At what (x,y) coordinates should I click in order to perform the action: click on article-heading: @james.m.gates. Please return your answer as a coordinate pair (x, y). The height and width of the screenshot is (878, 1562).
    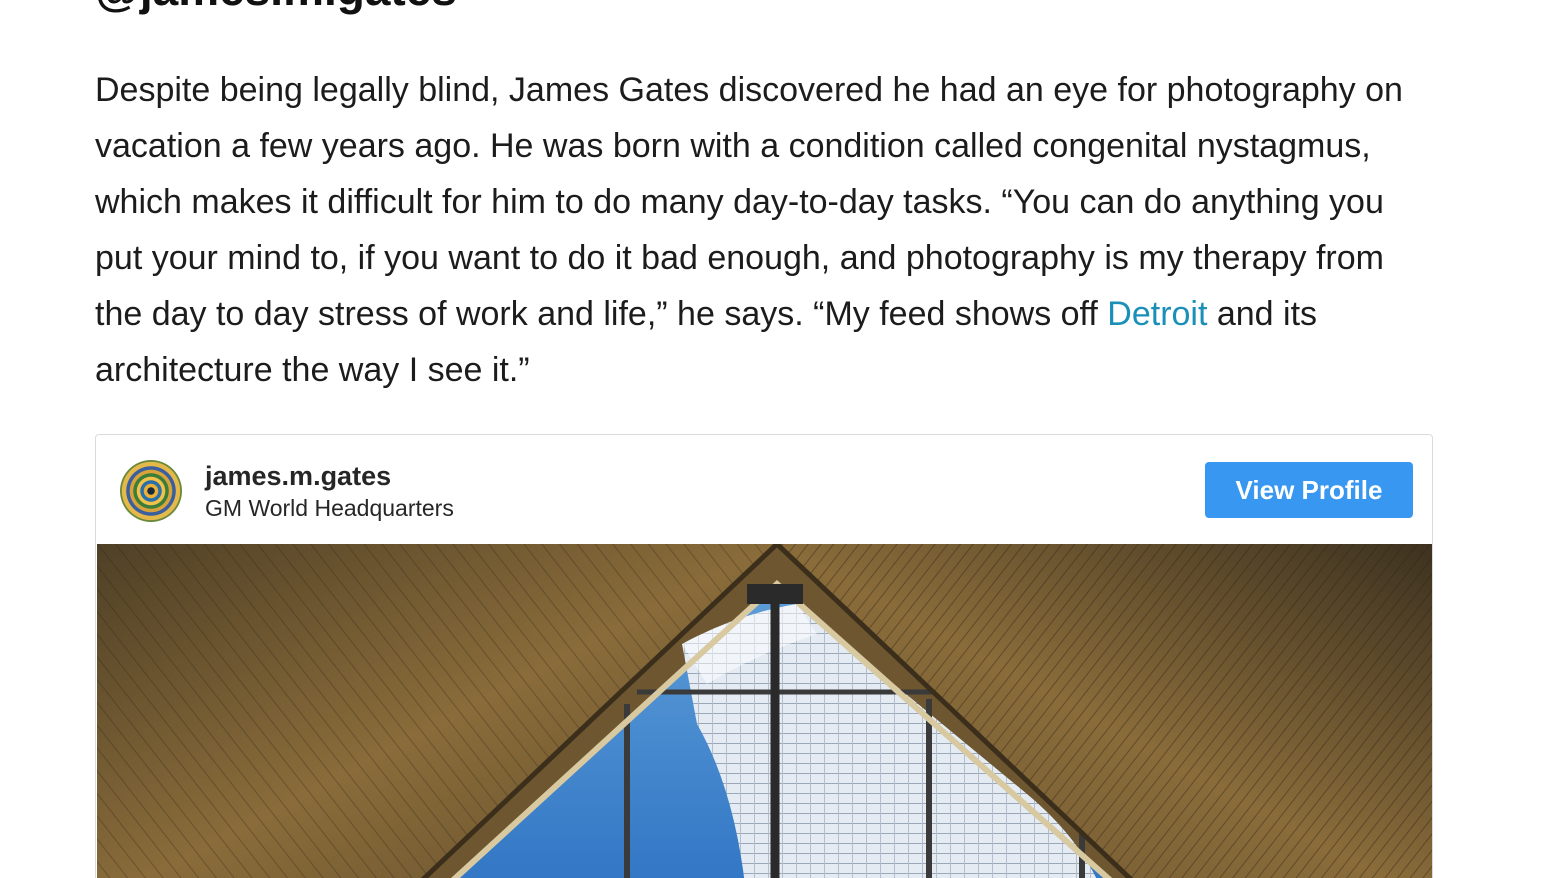
    Looking at the image, I should click on (276, 8).